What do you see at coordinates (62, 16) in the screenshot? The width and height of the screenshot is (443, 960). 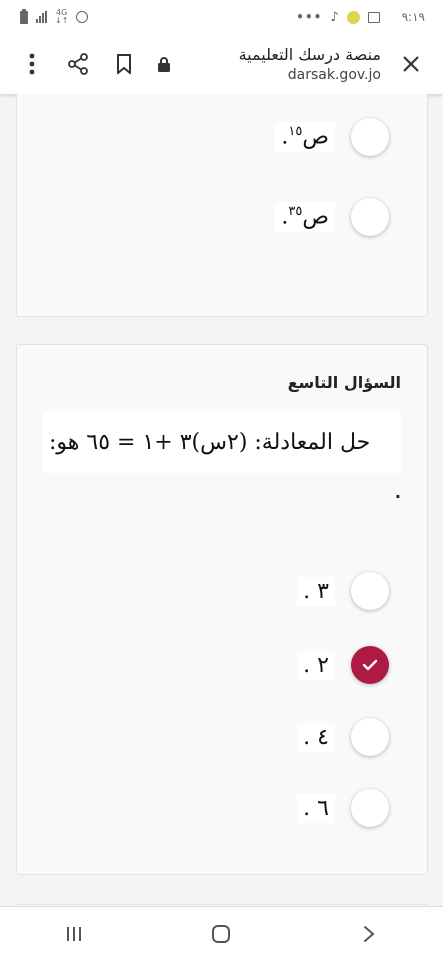 I see `network-type: 4G ↓↑` at bounding box center [62, 16].